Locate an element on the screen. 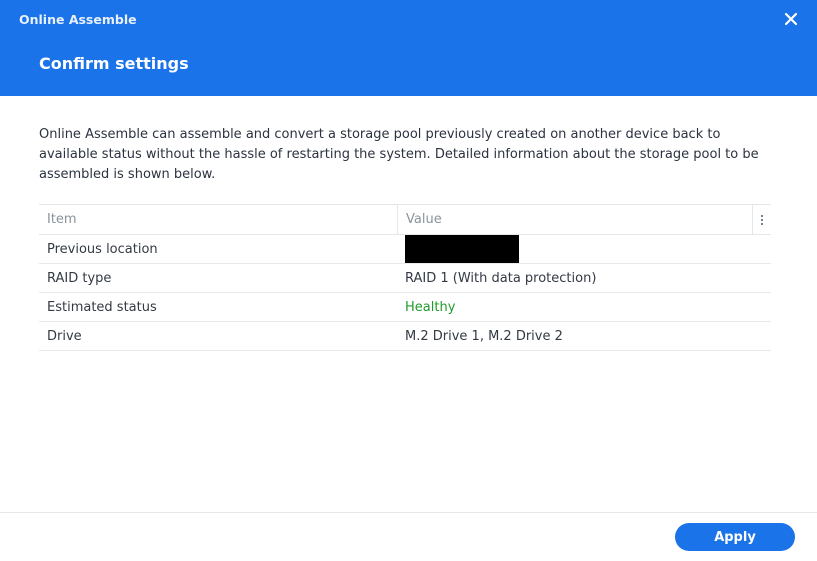 The width and height of the screenshot is (817, 561). column-header-value-label: Value is located at coordinates (424, 219).